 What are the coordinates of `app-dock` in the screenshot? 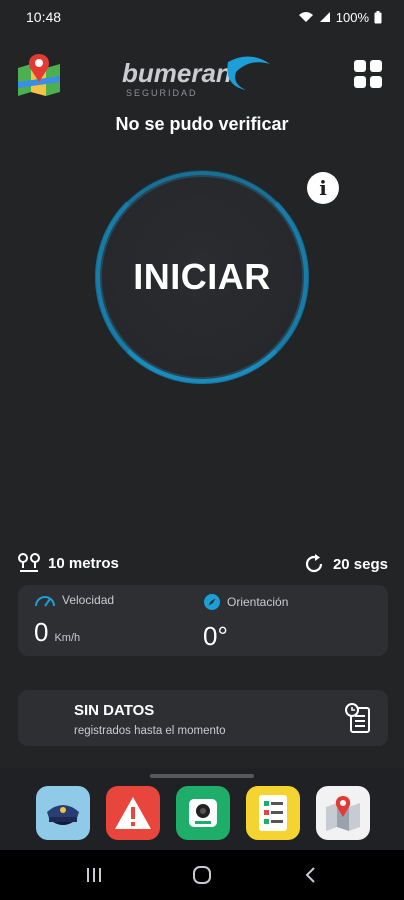 It's located at (202, 809).